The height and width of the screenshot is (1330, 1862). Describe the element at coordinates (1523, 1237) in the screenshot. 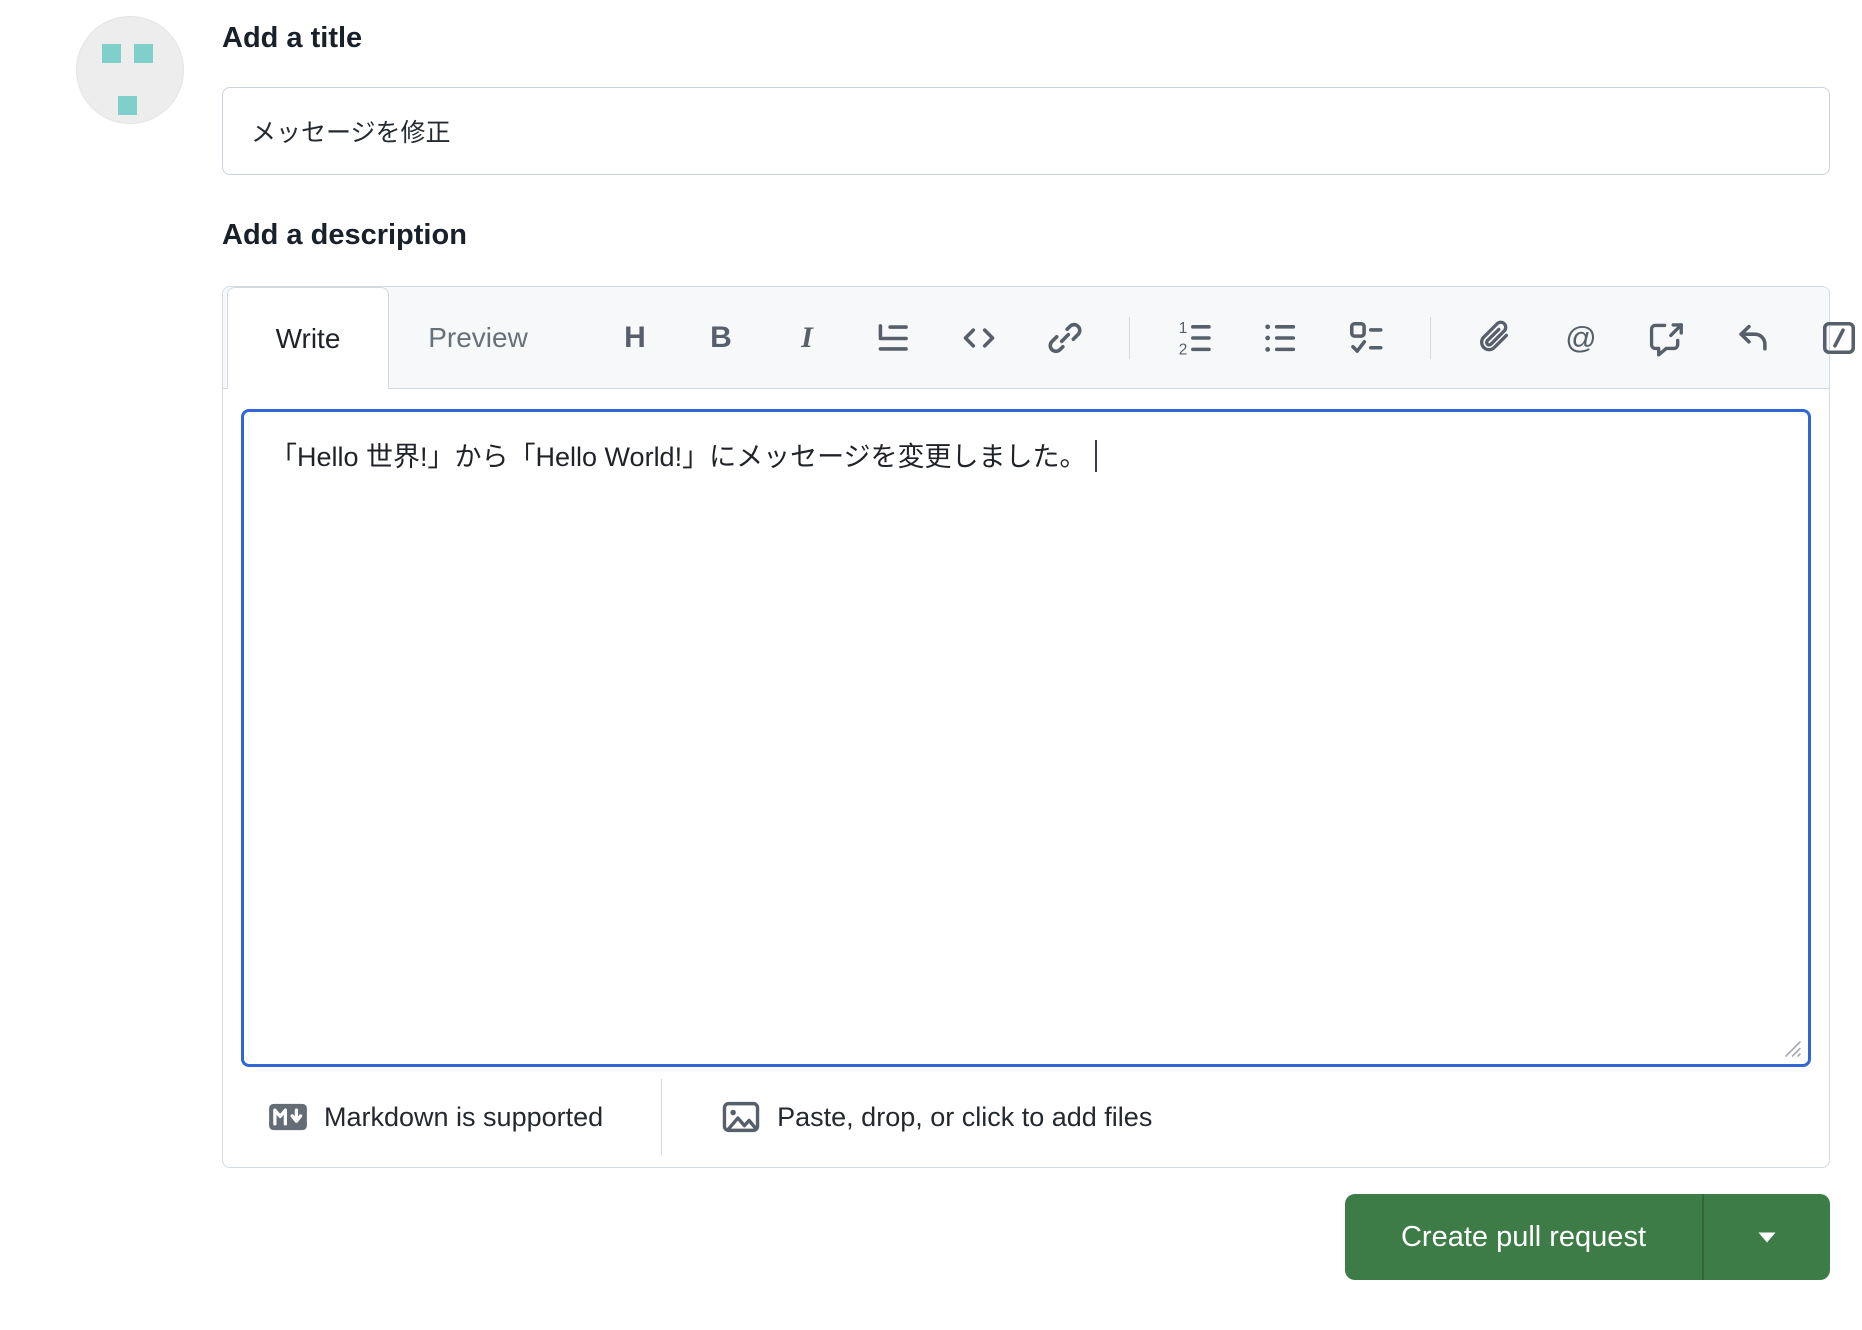

I see `create-pull-request-button: Create pull request` at that location.